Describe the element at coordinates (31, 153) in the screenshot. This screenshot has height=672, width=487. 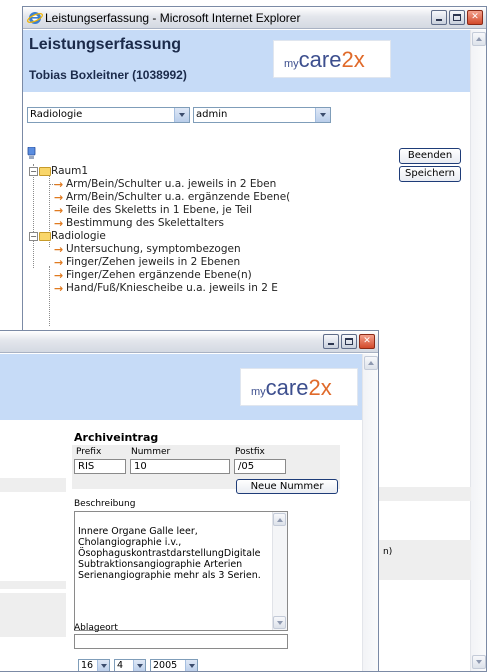
I see `computer-icon` at that location.